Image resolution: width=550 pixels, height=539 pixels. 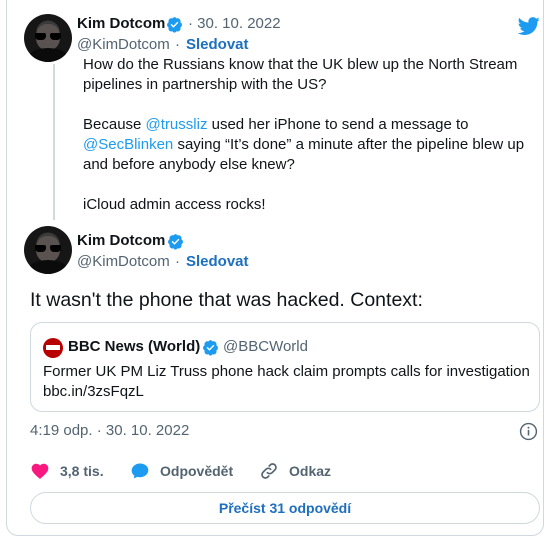 I want to click on quoted-author-name: BBC News (World), so click(x=134, y=346).